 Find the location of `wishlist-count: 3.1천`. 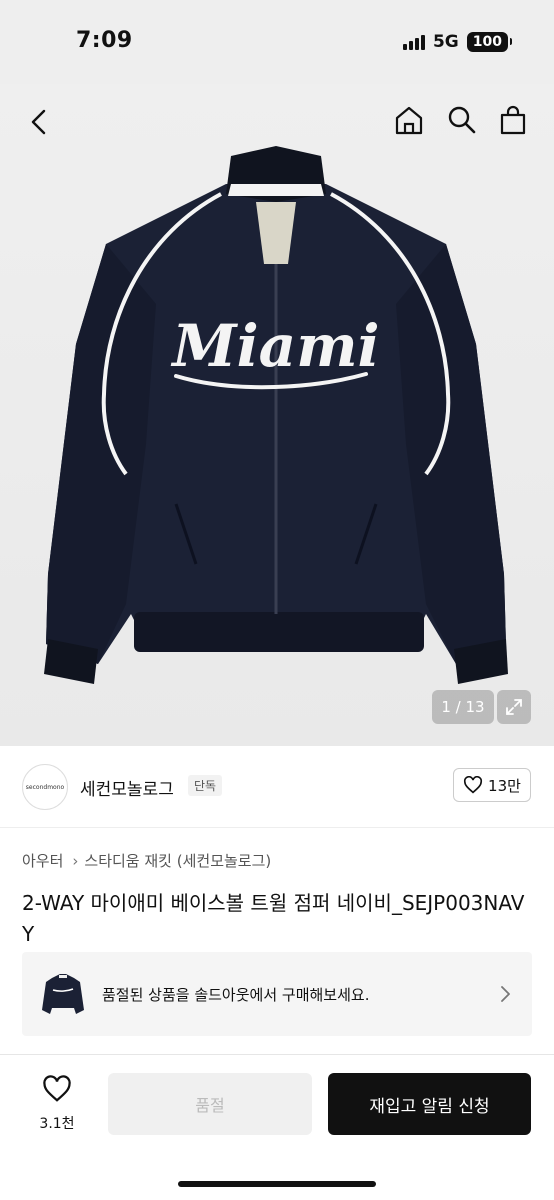

wishlist-count: 3.1천 is located at coordinates (57, 1124).